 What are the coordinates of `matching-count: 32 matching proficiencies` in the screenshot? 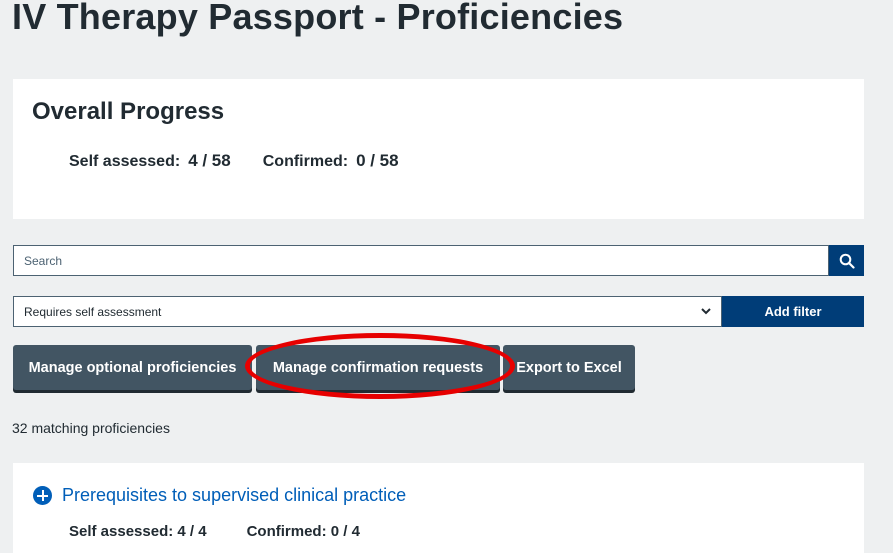 It's located at (91, 428).